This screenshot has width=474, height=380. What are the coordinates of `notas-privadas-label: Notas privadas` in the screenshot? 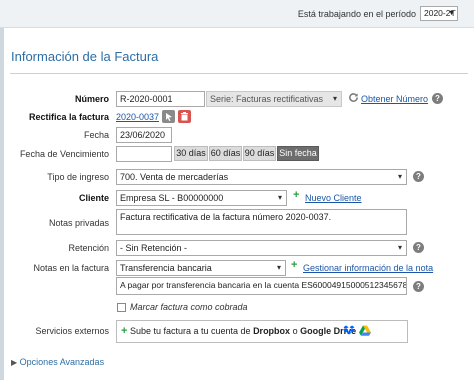 It's located at (78, 223).